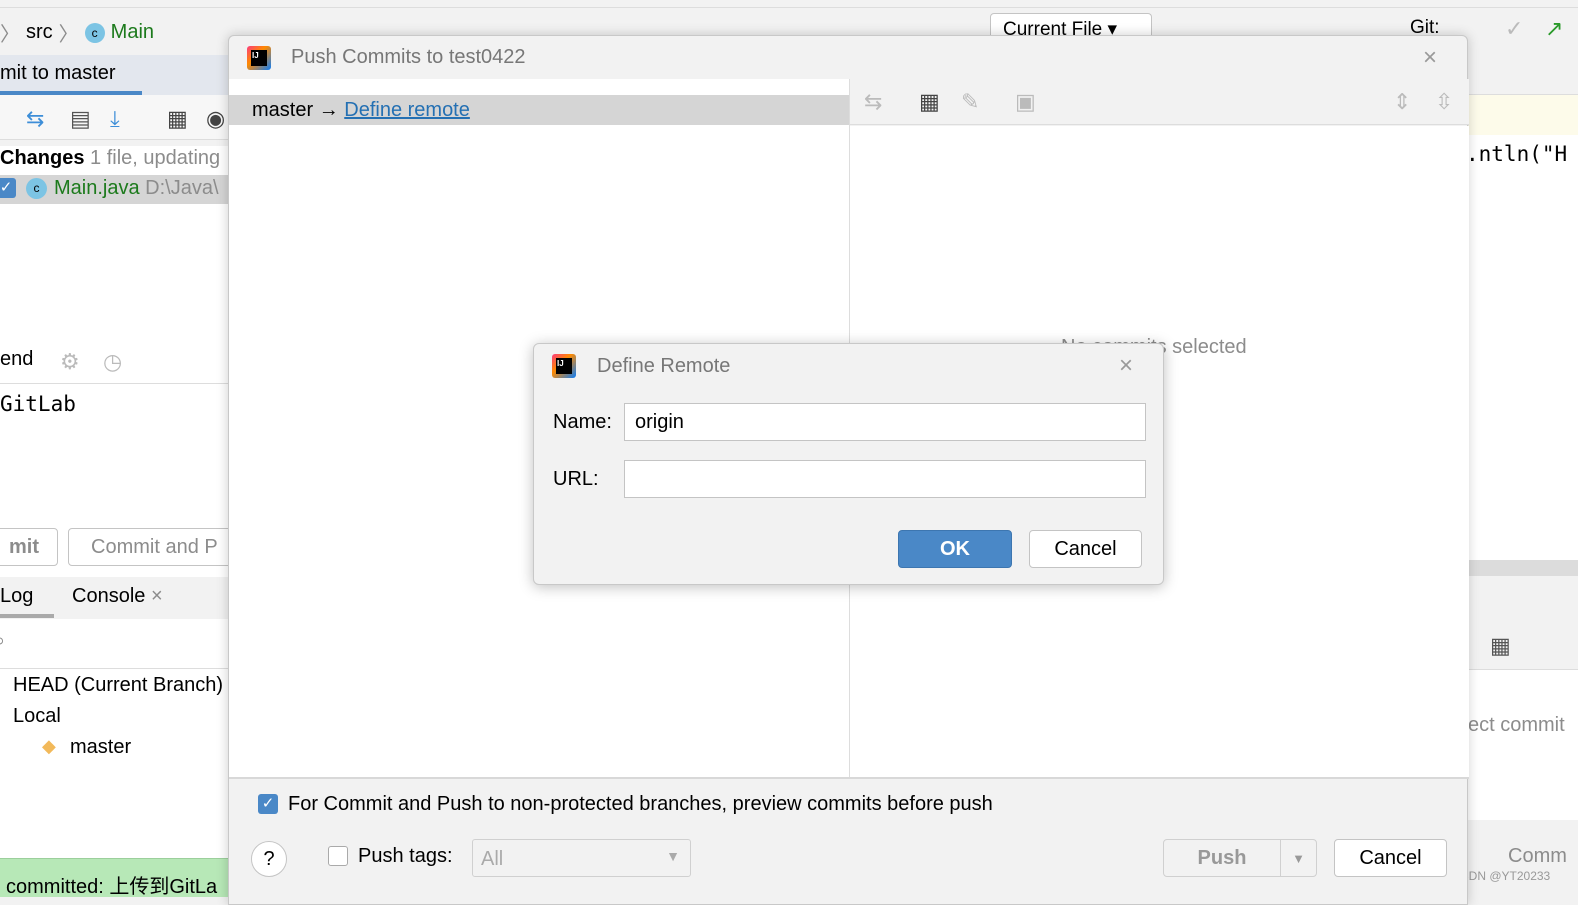  Describe the element at coordinates (673, 856) in the screenshot. I see `chevron-down-icon: ▼` at that location.